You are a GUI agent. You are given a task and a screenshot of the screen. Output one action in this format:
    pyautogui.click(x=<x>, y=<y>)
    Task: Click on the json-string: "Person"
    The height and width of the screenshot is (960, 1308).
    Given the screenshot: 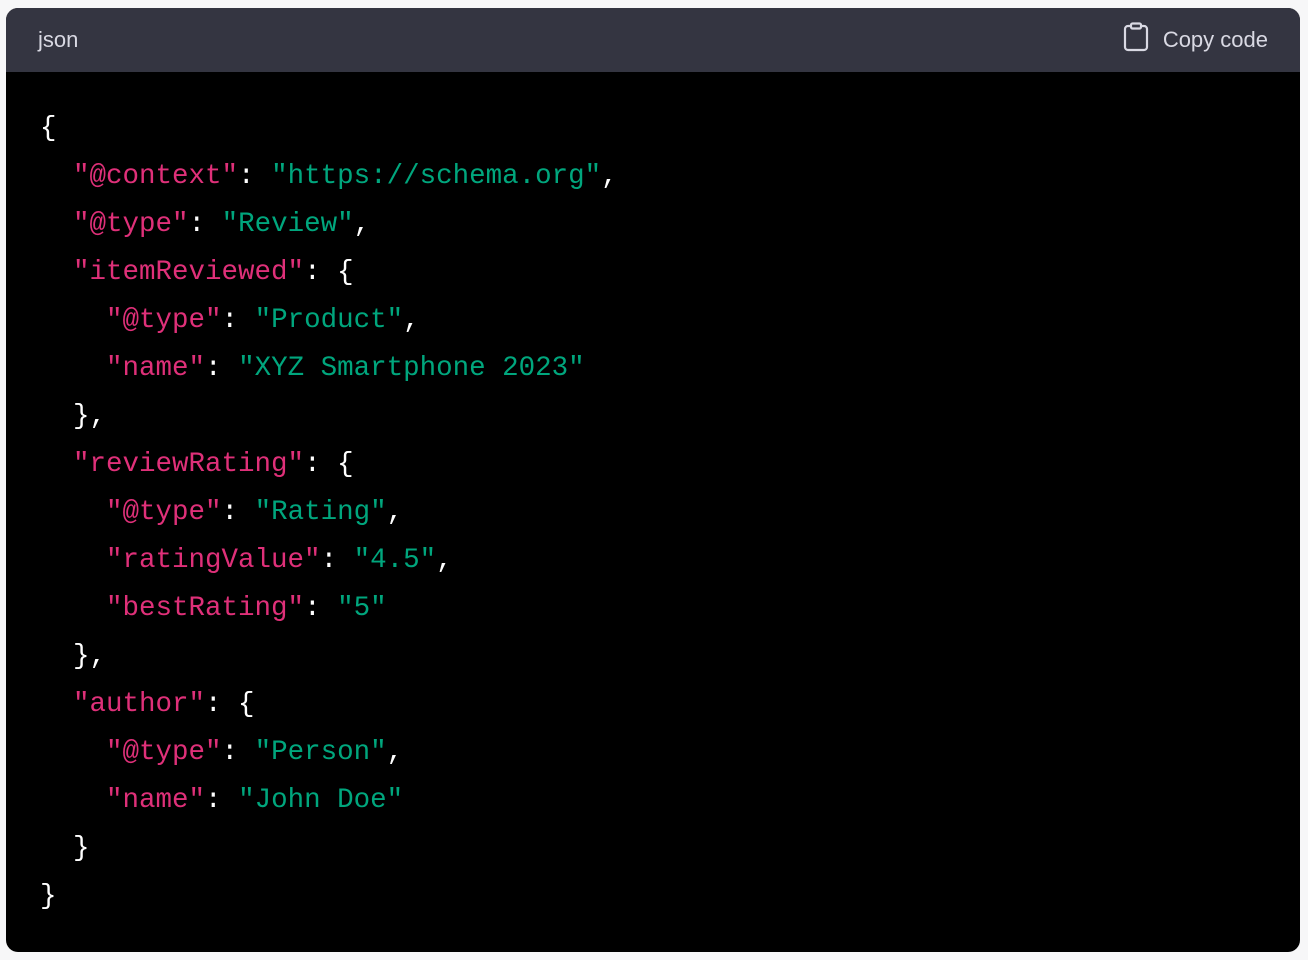 What is the action you would take?
    pyautogui.click(x=320, y=752)
    